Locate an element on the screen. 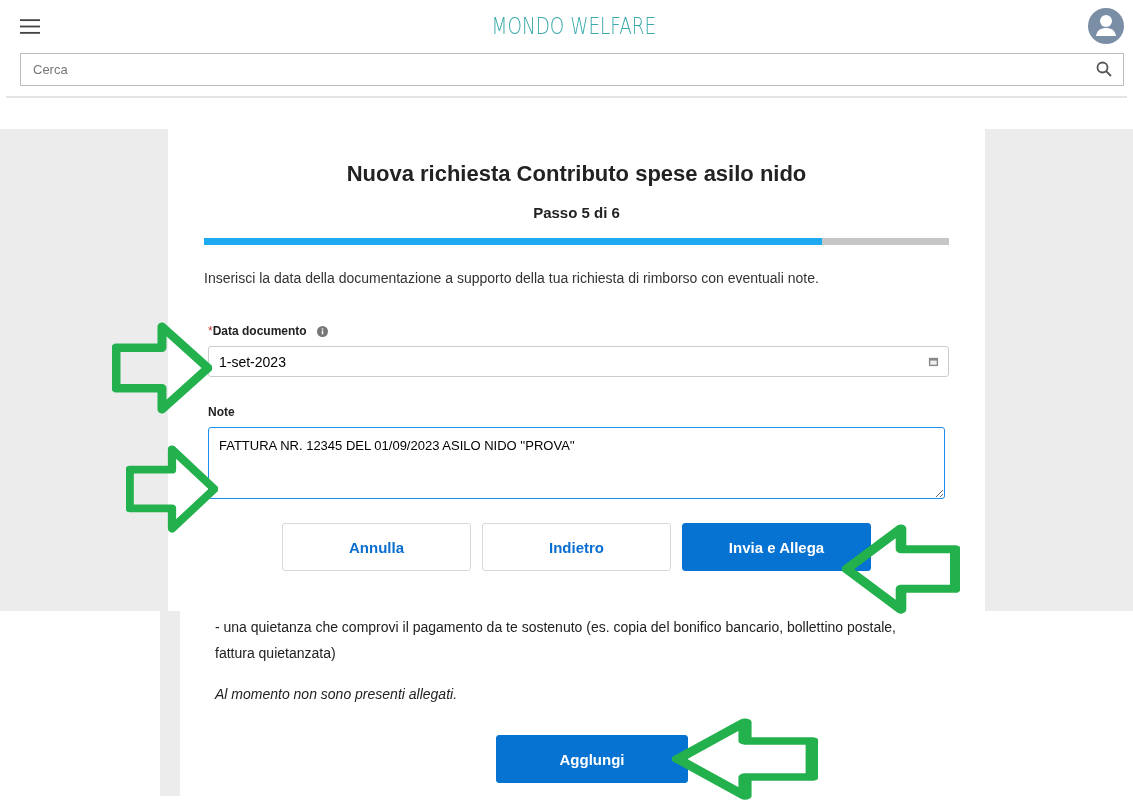 This screenshot has height=800, width=1133. note-field: FATTURA NR. 12345 DEL 01/09/2023 ASILO NIDO ''PROVA'' is located at coordinates (576, 463).